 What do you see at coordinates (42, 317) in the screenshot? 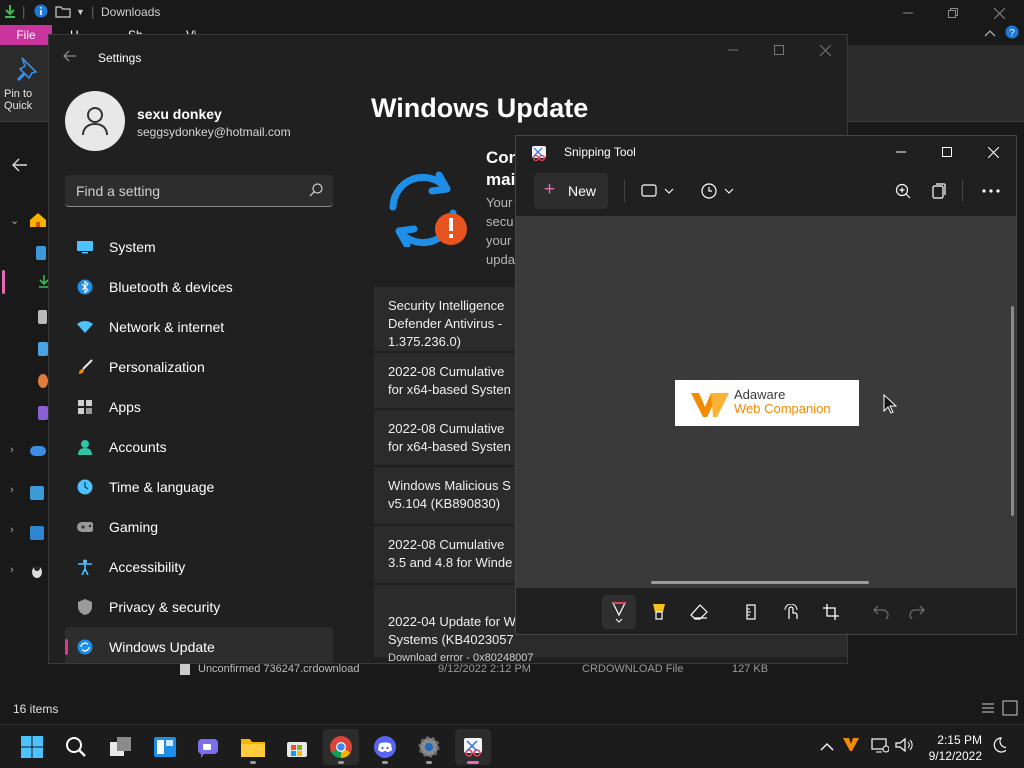
I see `documents-icon` at bounding box center [42, 317].